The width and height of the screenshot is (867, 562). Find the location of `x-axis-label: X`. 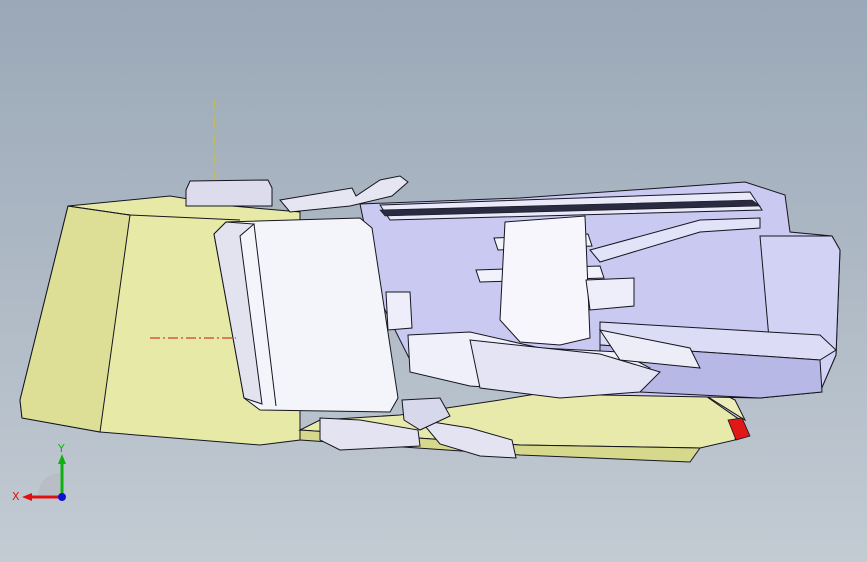

x-axis-label: X is located at coordinates (16, 496).